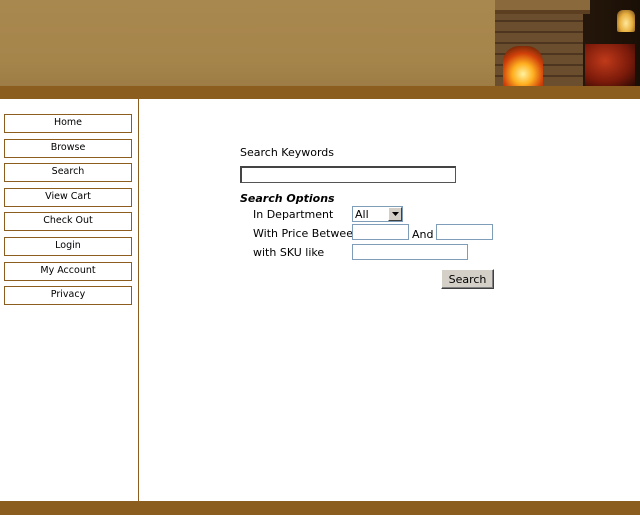 Image resolution: width=640 pixels, height=515 pixels. What do you see at coordinates (287, 198) in the screenshot?
I see `search-options-heading: Search Options` at bounding box center [287, 198].